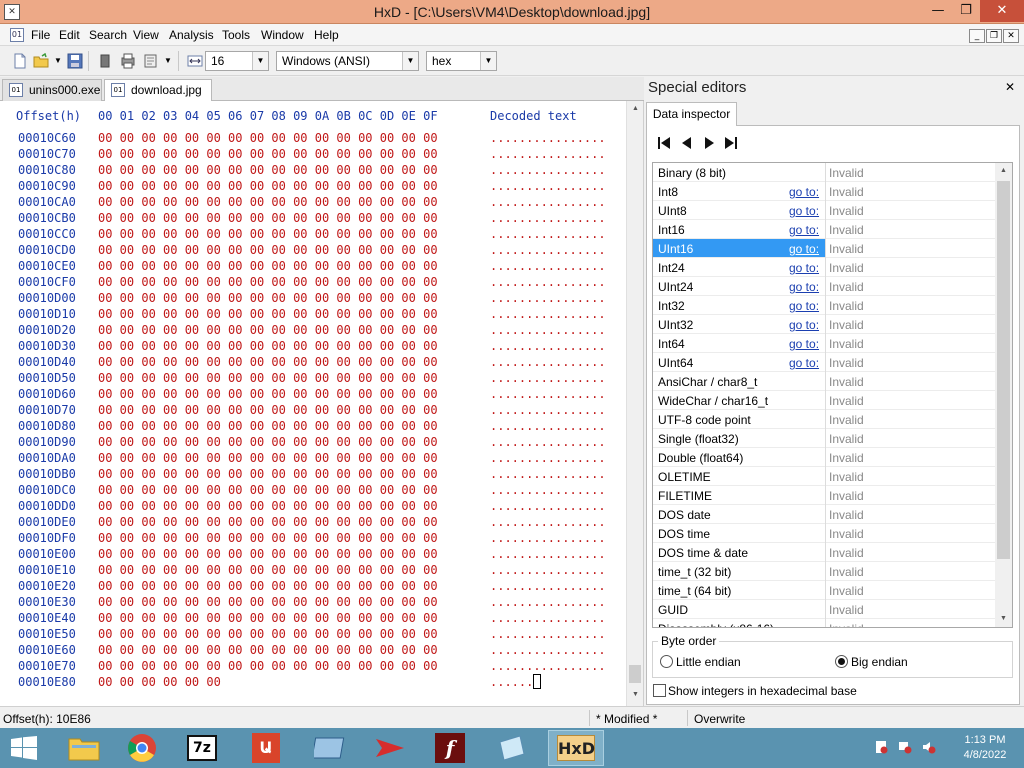 The image size is (1024, 768). What do you see at coordinates (105, 61) in the screenshot?
I see `split-icon` at bounding box center [105, 61].